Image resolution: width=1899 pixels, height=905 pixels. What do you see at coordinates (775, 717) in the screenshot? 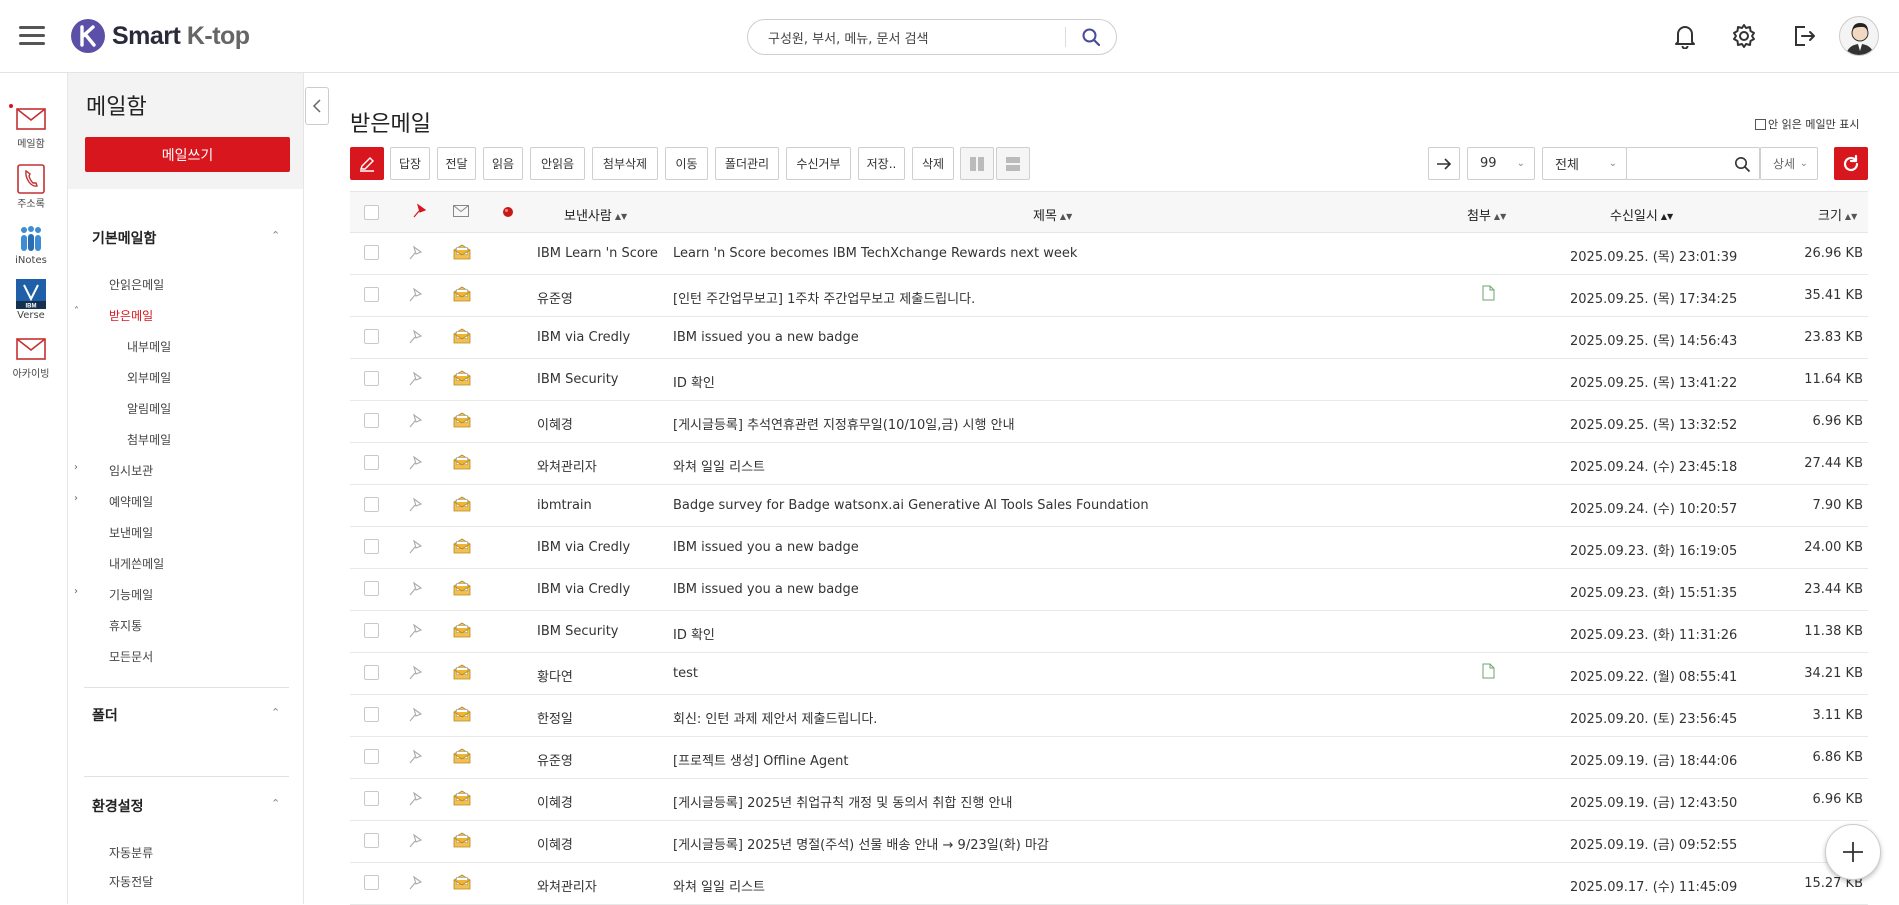
I see `row-subject: 회신: 인턴 과제 제안서 제출드립니다.` at bounding box center [775, 717].